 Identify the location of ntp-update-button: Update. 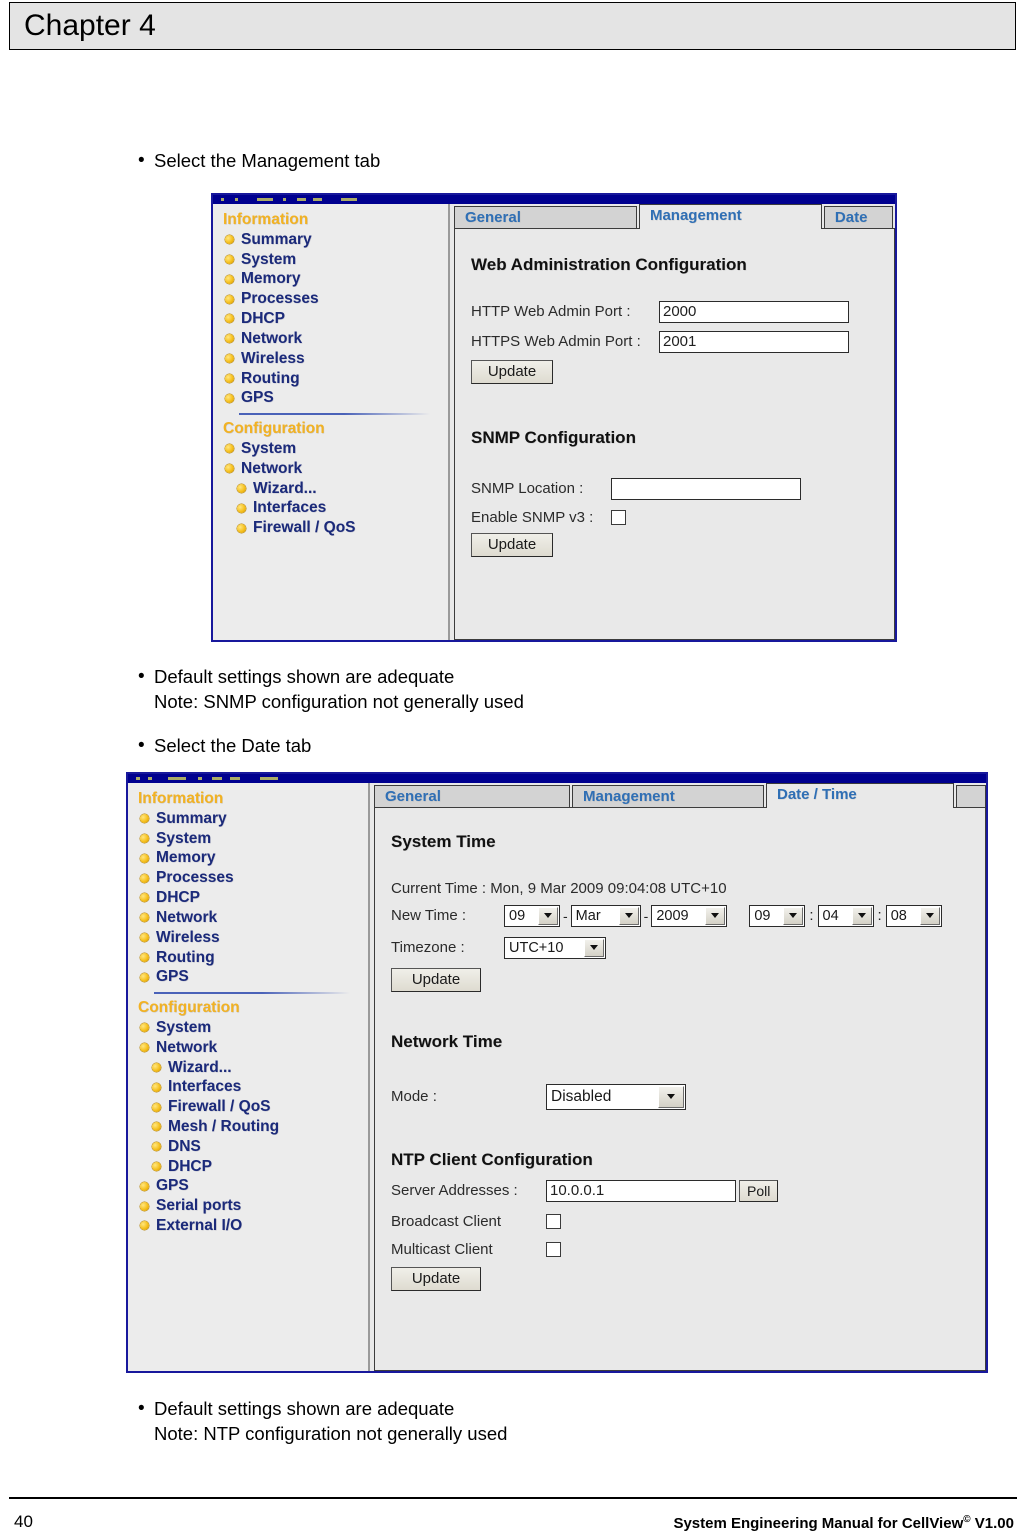
(436, 1278).